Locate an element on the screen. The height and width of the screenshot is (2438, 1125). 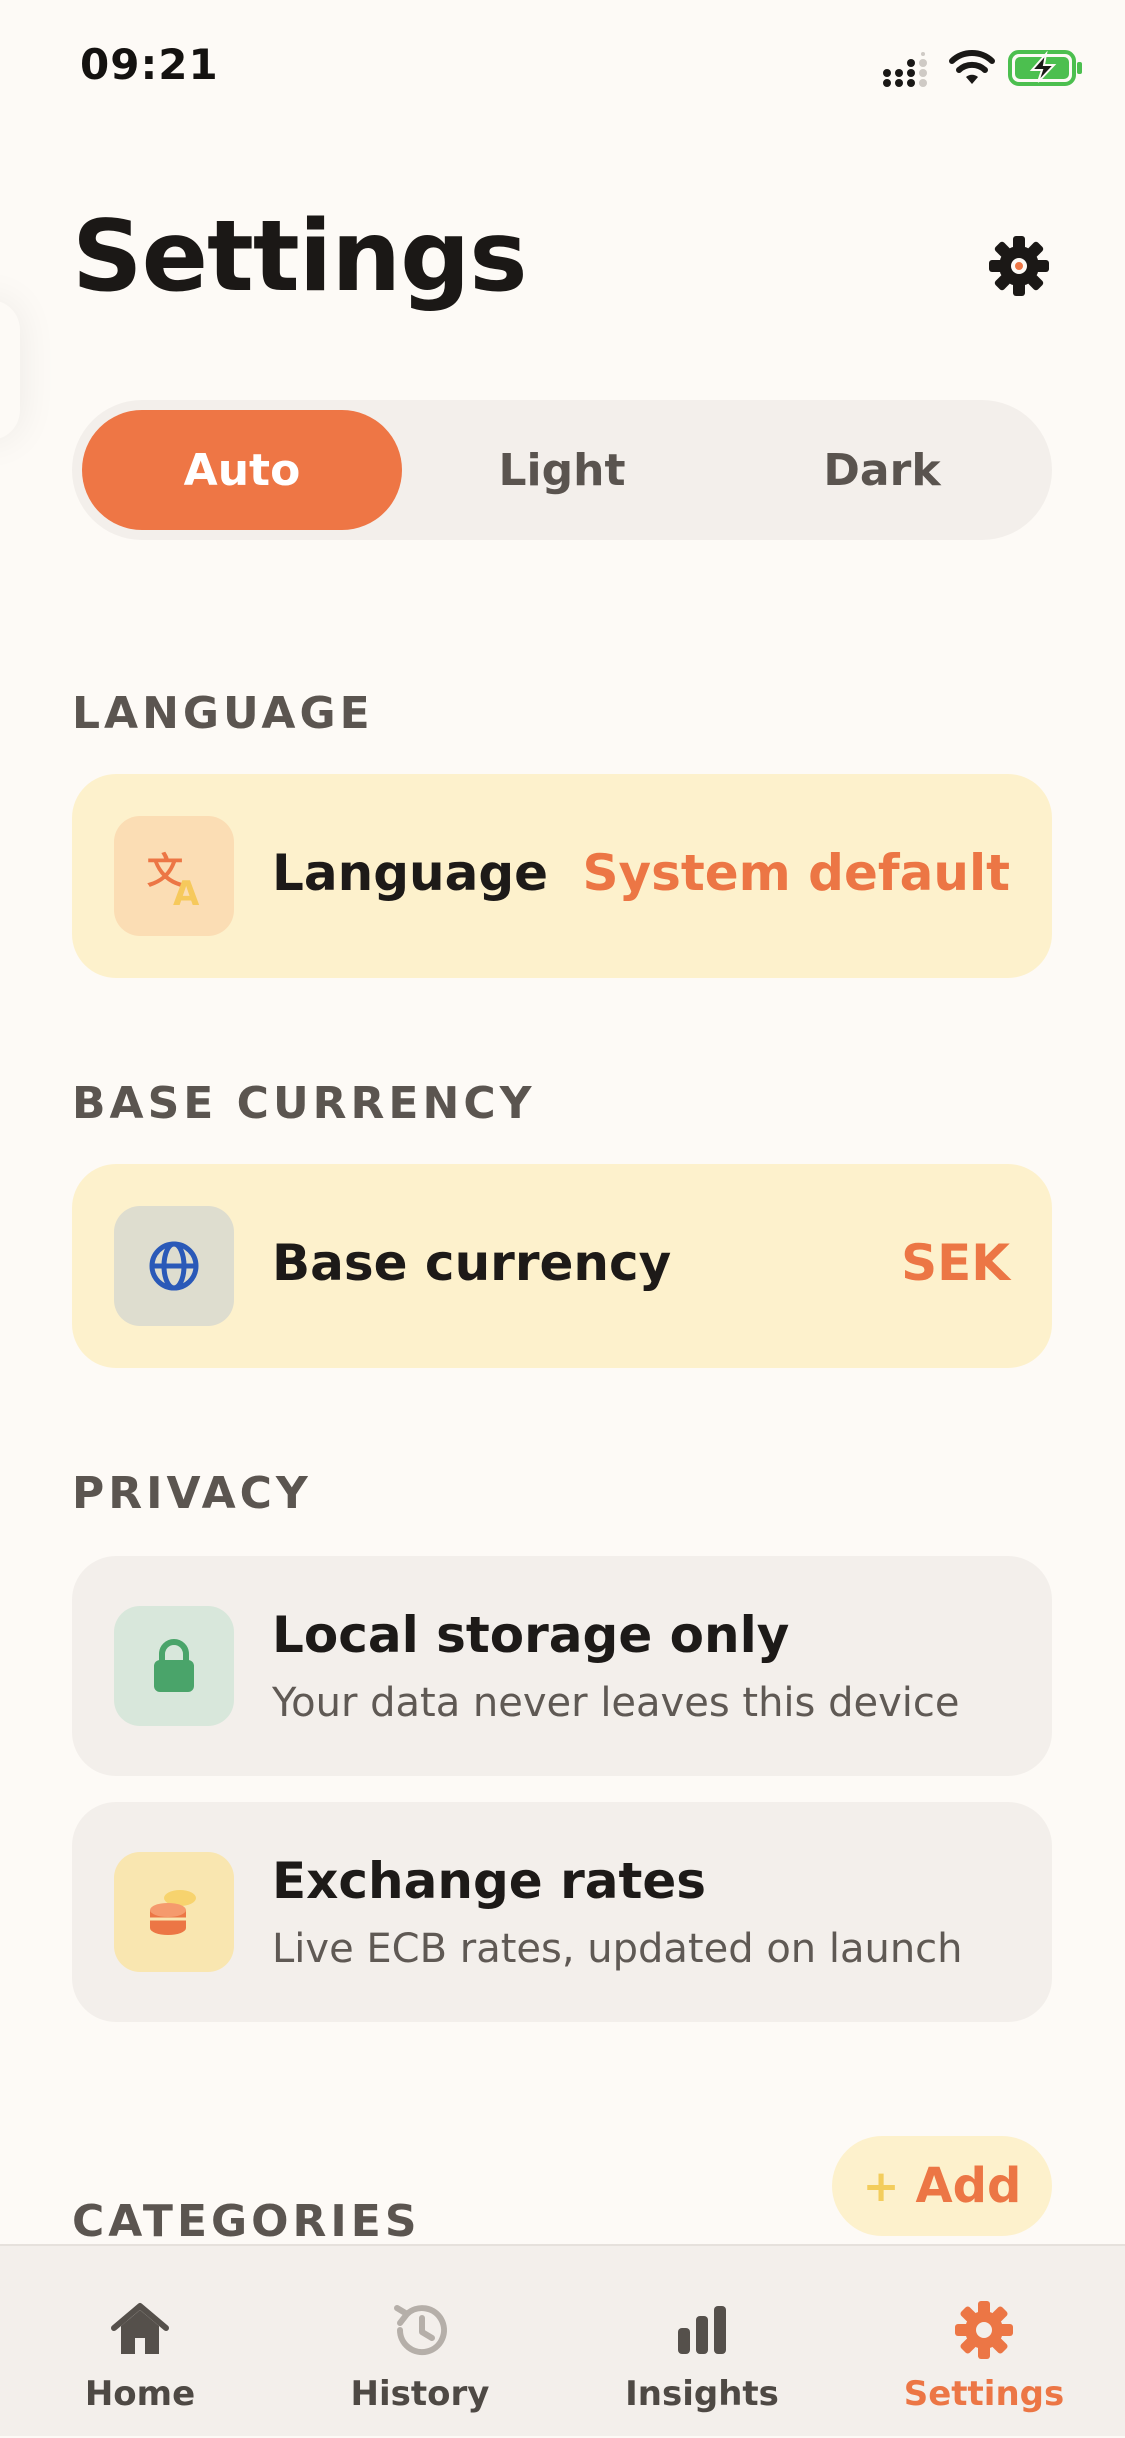
translate-icon: 文 A is located at coordinates (174, 876).